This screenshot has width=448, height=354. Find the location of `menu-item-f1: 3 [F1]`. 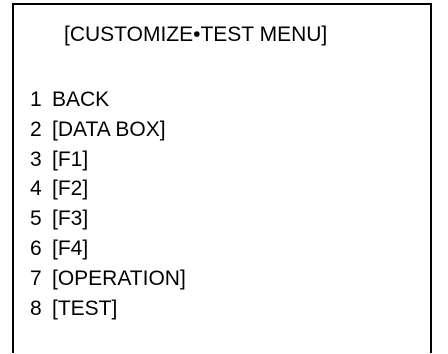

menu-item-f1: 3 [F1] is located at coordinates (108, 163).